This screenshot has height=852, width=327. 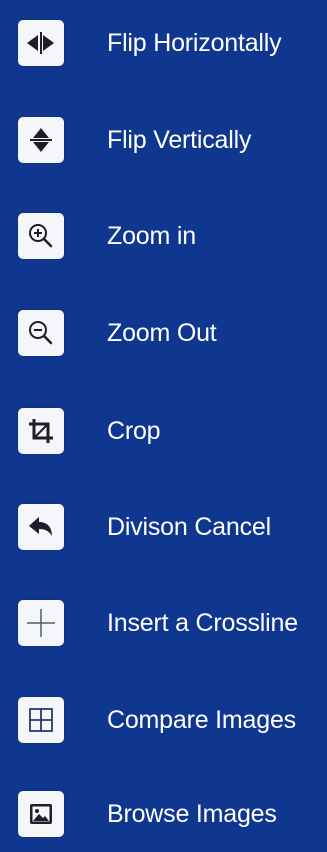 I want to click on menu-item-label: Compare Images, so click(x=201, y=720).